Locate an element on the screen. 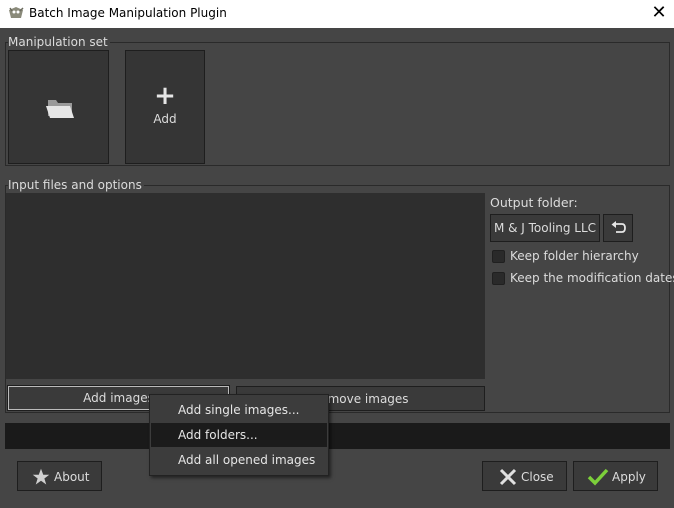 The image size is (674, 508). close-button: Close is located at coordinates (524, 476).